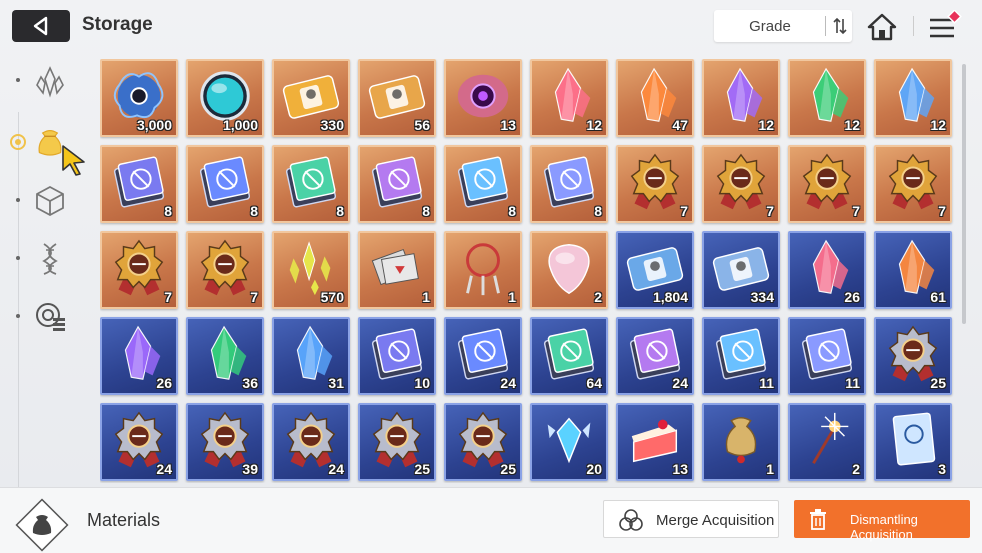 This screenshot has height=553, width=982. What do you see at coordinates (491, 26) in the screenshot?
I see `top-bar: Storage Grade` at bounding box center [491, 26].